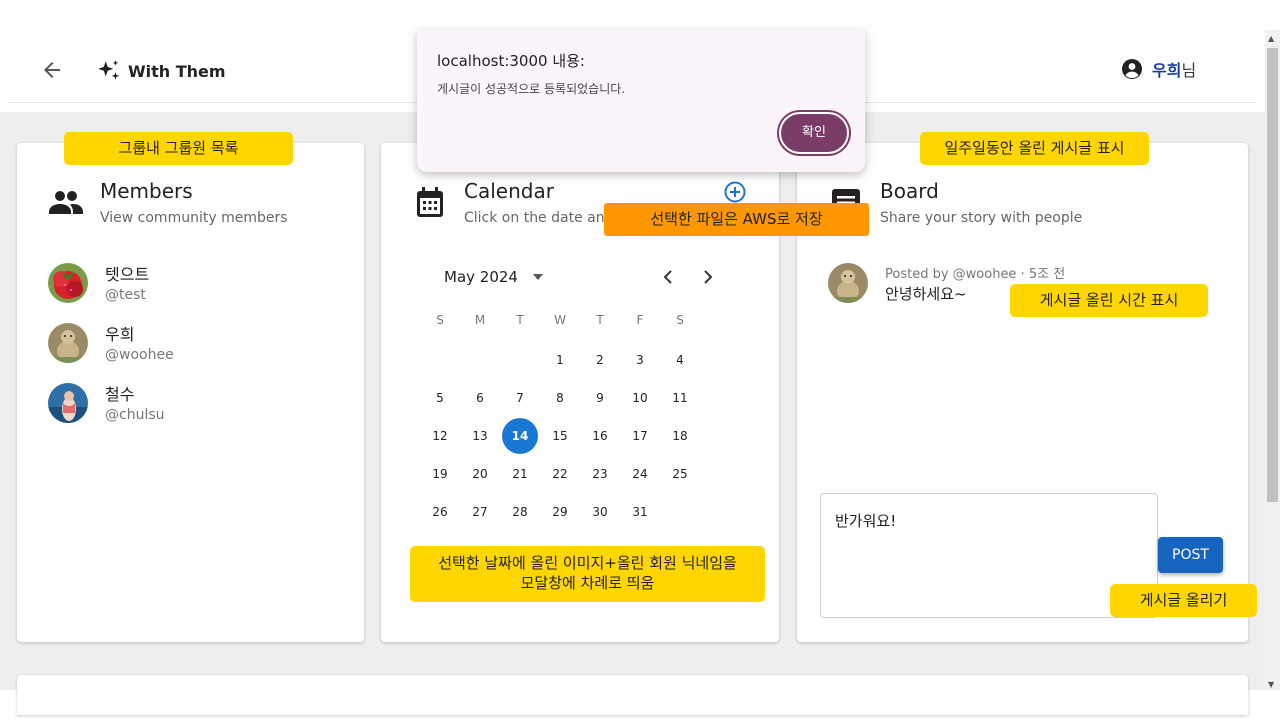 The image size is (1280, 720). What do you see at coordinates (1034, 148) in the screenshot?
I see `annotation-board: 일주일동안 올린 게시글 표시` at bounding box center [1034, 148].